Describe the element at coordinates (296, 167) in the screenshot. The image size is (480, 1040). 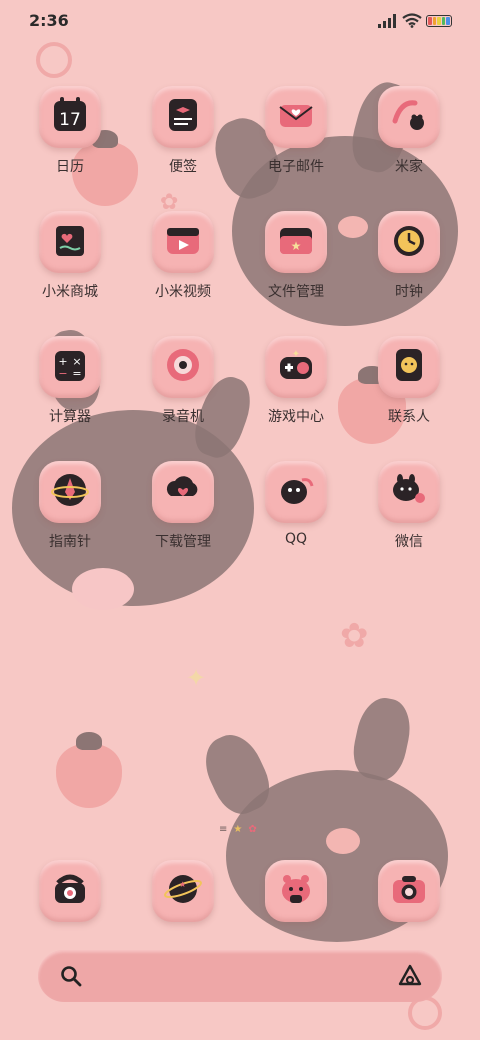
I see `app-label: 电子邮件` at that location.